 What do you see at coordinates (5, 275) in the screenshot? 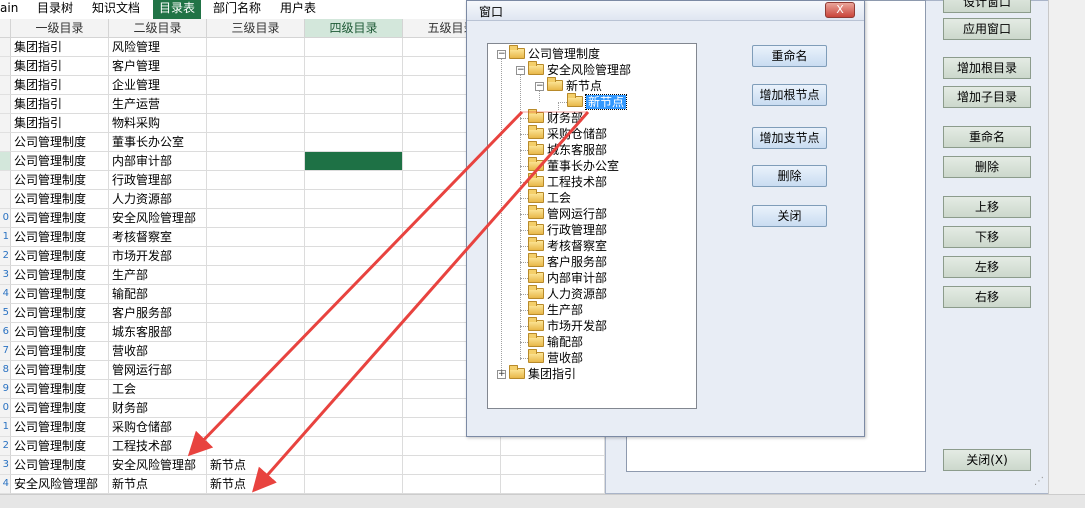
I see `row-header: 3` at bounding box center [5, 275].